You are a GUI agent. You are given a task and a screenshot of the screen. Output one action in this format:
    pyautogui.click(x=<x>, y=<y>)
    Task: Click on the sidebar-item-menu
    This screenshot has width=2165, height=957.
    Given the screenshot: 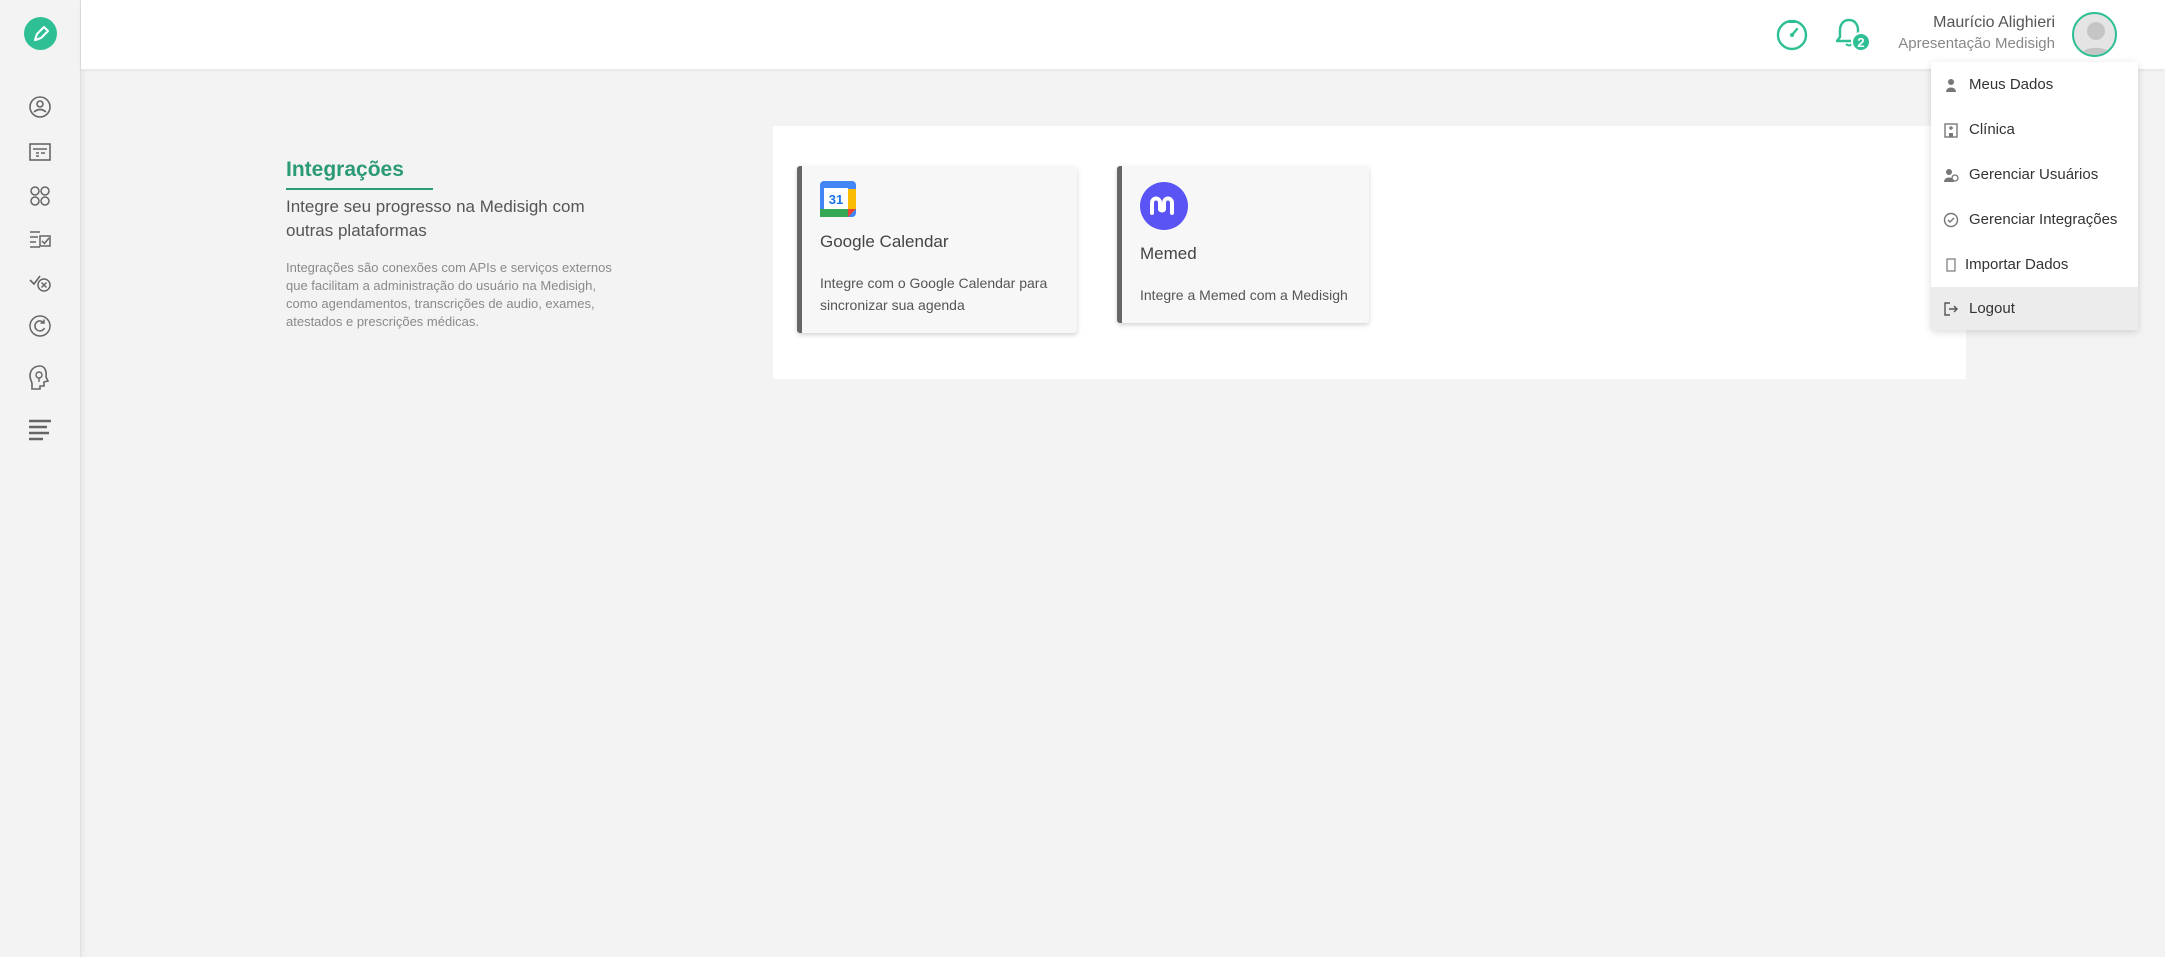 What is the action you would take?
    pyautogui.click(x=40, y=431)
    